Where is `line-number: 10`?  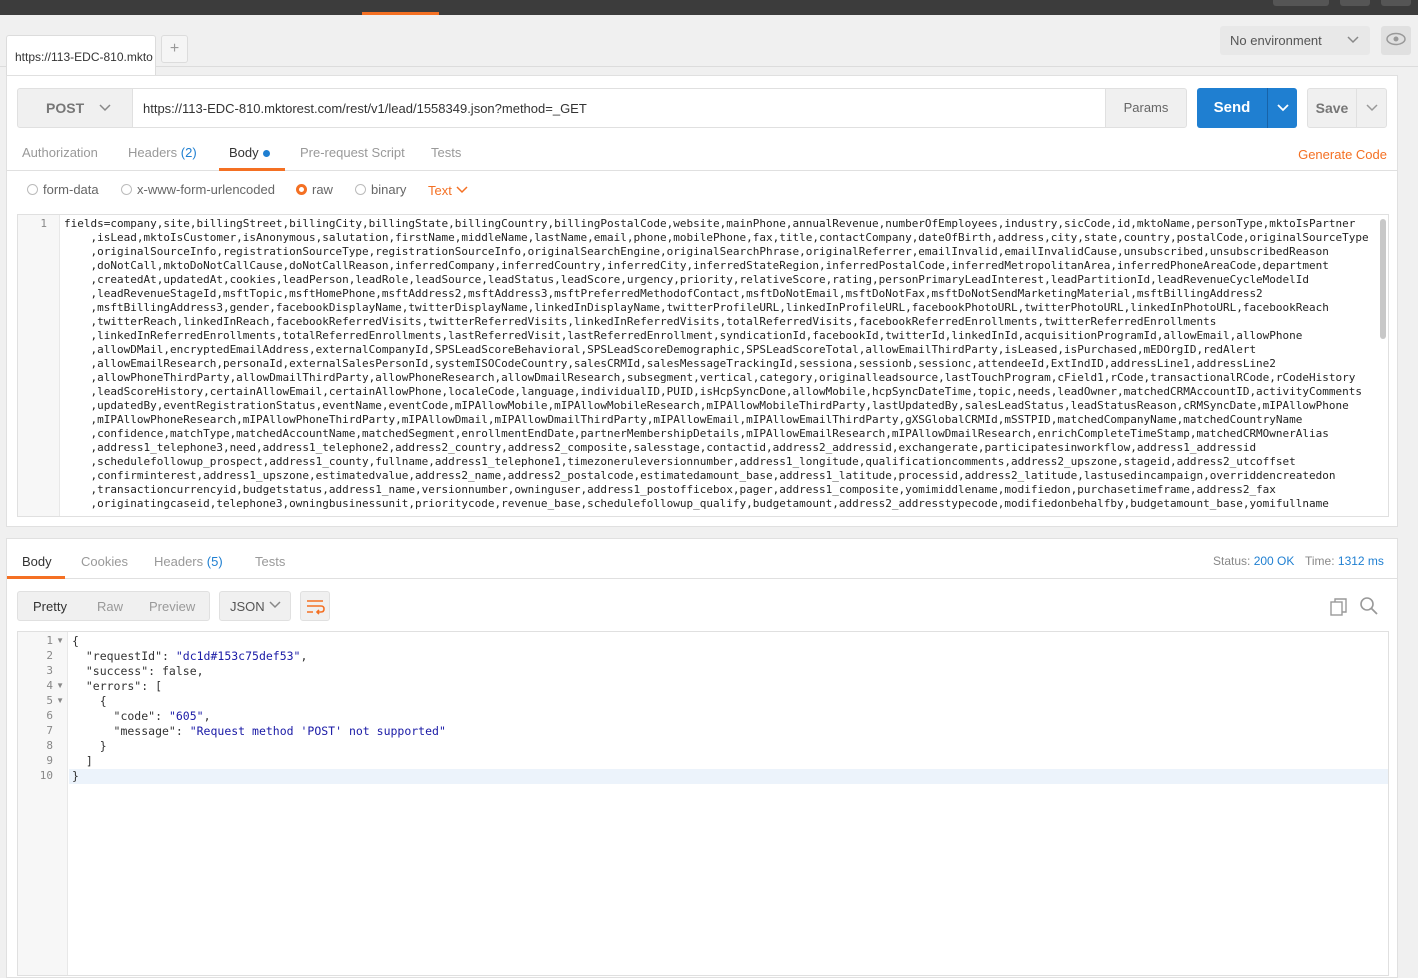
line-number: 10 is located at coordinates (46, 775).